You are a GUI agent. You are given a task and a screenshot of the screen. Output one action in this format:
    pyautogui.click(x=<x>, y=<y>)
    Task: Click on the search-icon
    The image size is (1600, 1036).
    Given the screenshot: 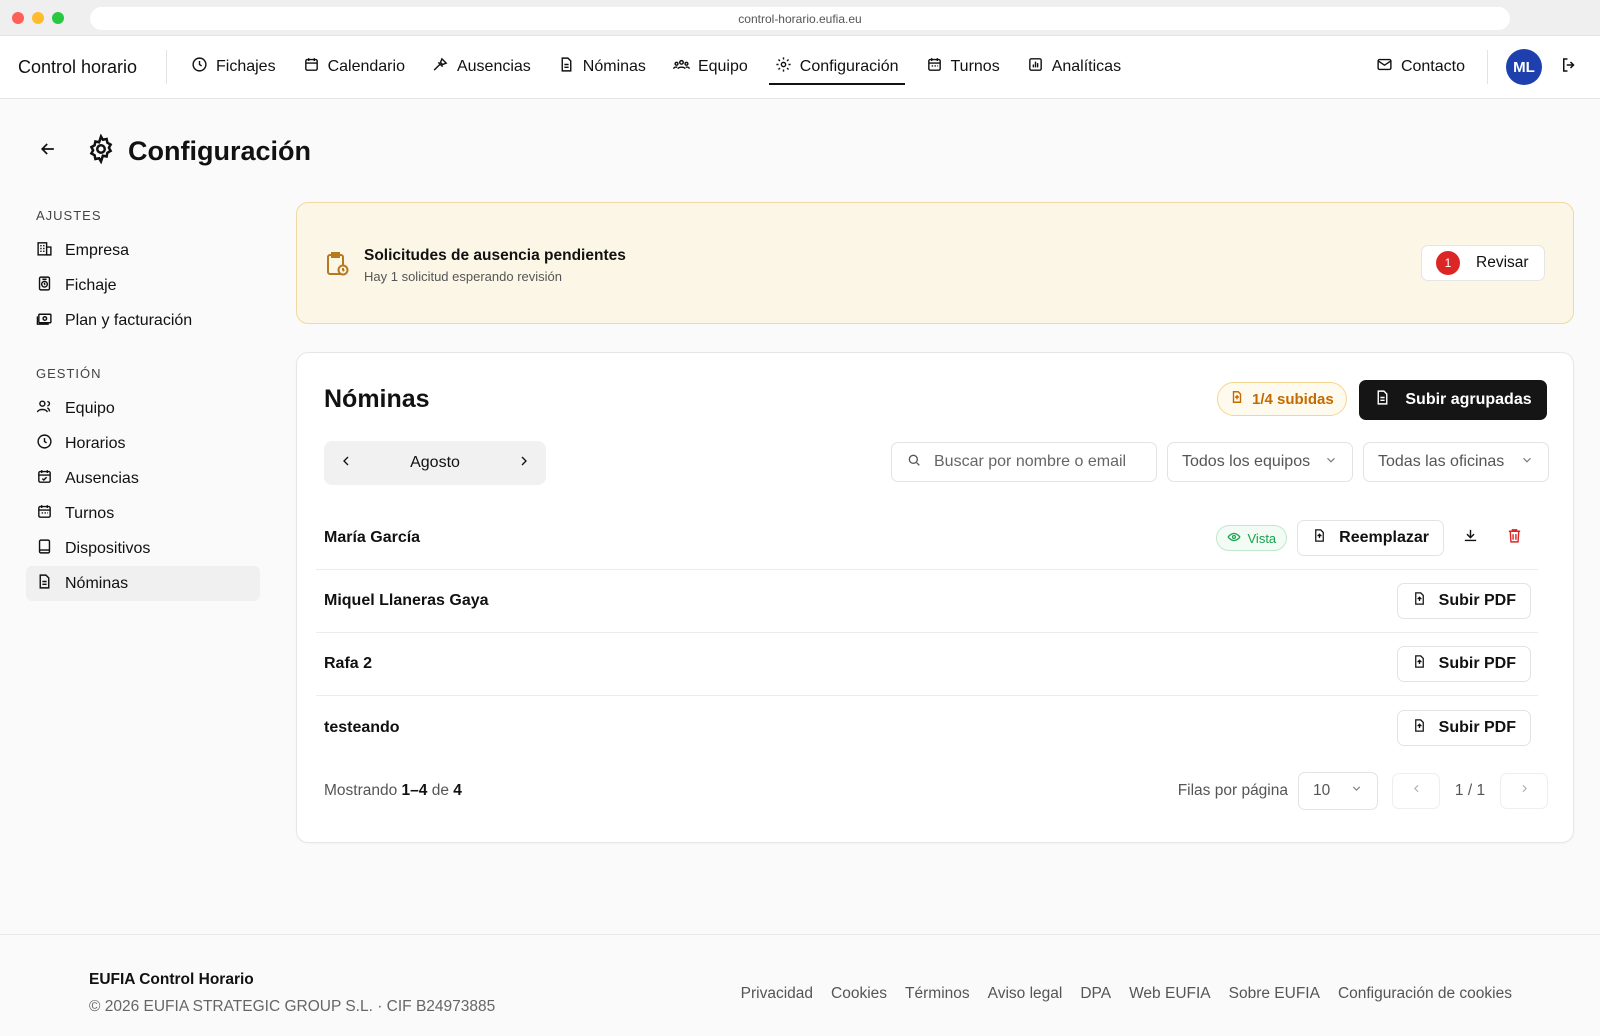 What is the action you would take?
    pyautogui.click(x=914, y=462)
    